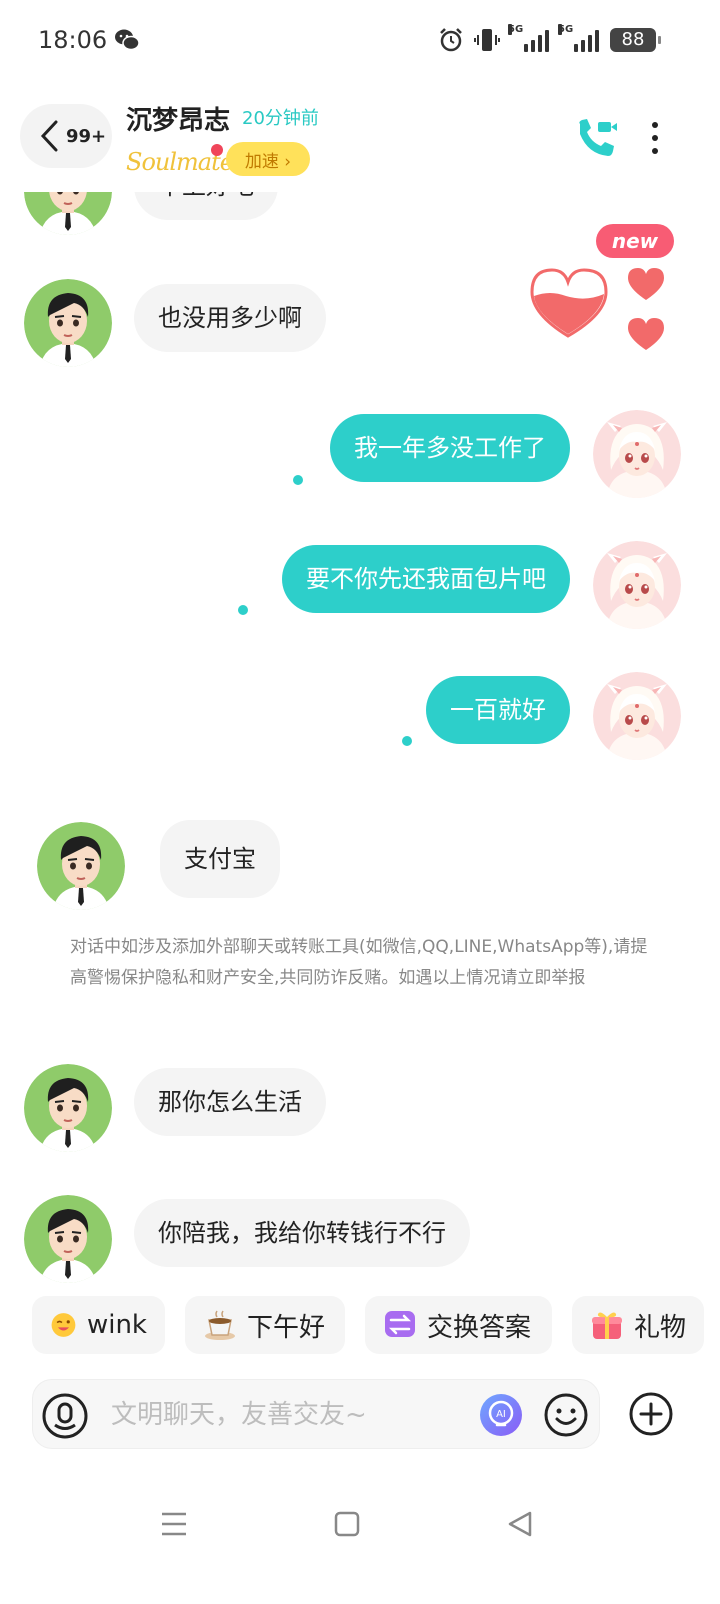  What do you see at coordinates (116, 1325) in the screenshot?
I see `quick-reply-label: wink` at bounding box center [116, 1325].